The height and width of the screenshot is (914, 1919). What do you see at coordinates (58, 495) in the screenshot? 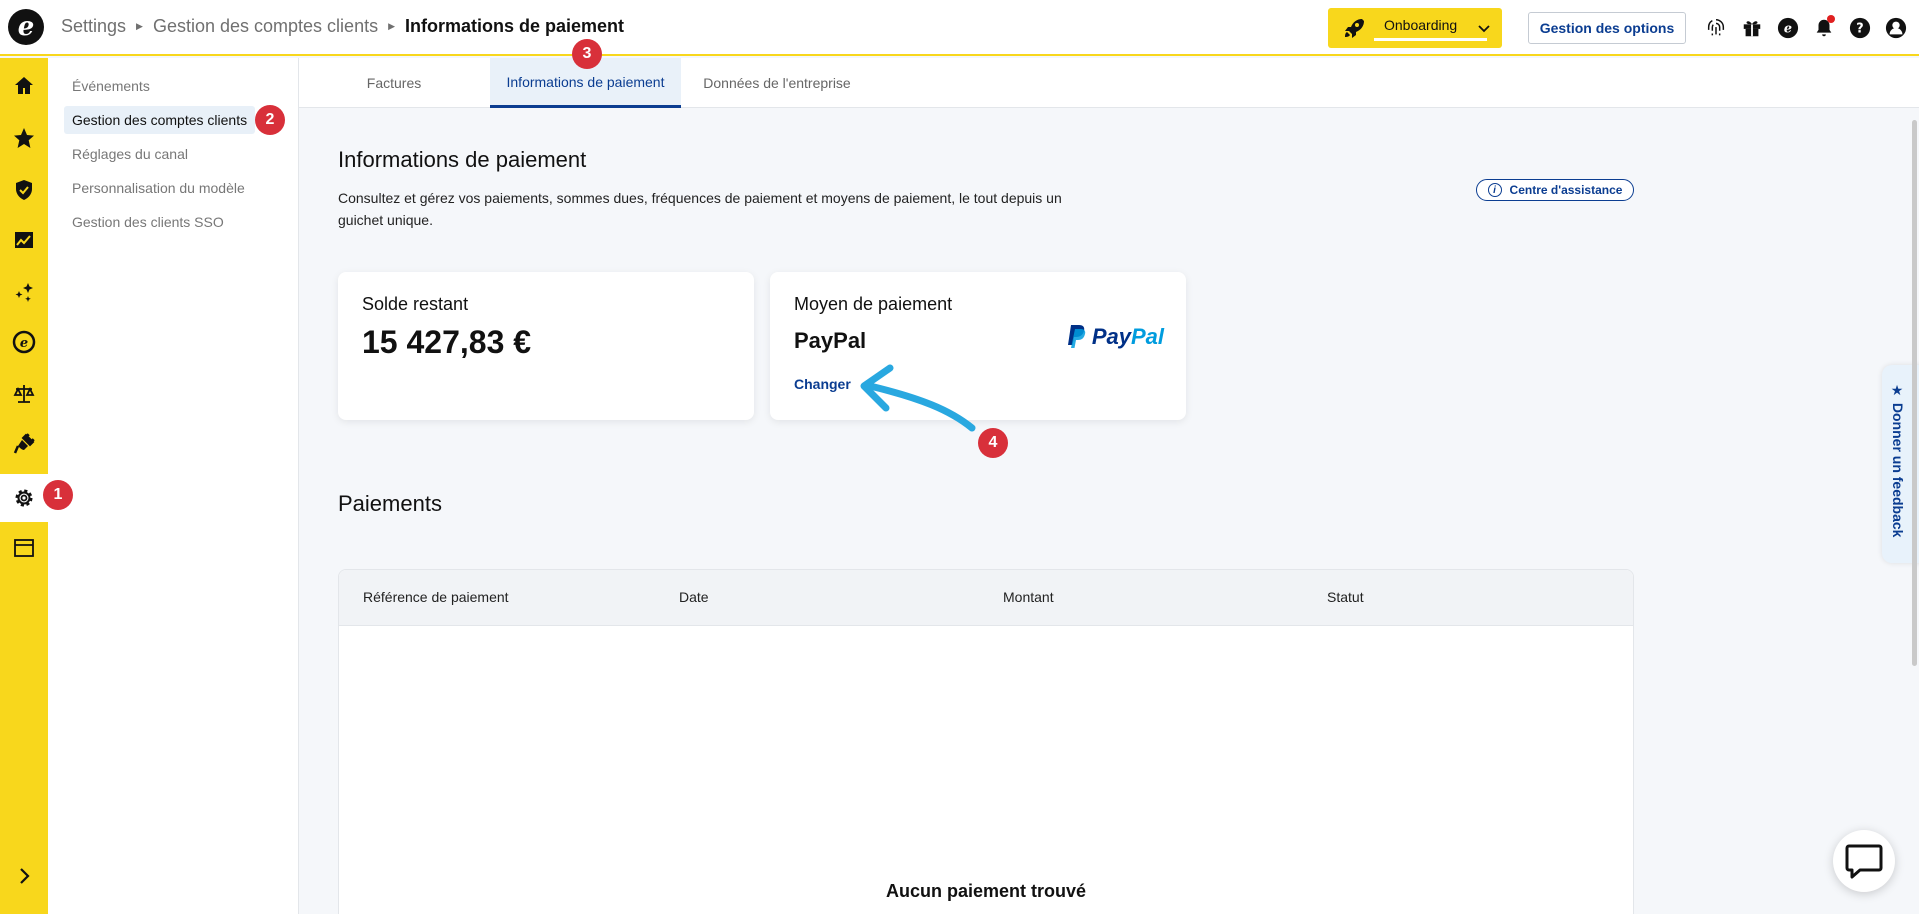
I see `step-badge: 1` at bounding box center [58, 495].